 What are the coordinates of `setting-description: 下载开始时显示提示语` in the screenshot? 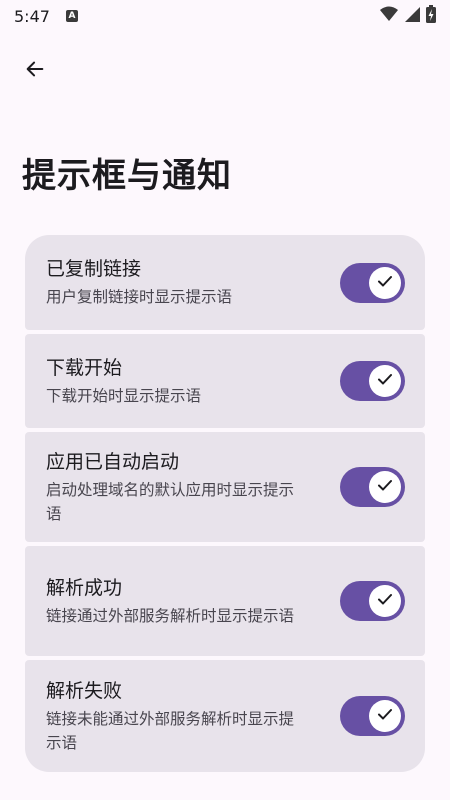 It's located at (124, 395).